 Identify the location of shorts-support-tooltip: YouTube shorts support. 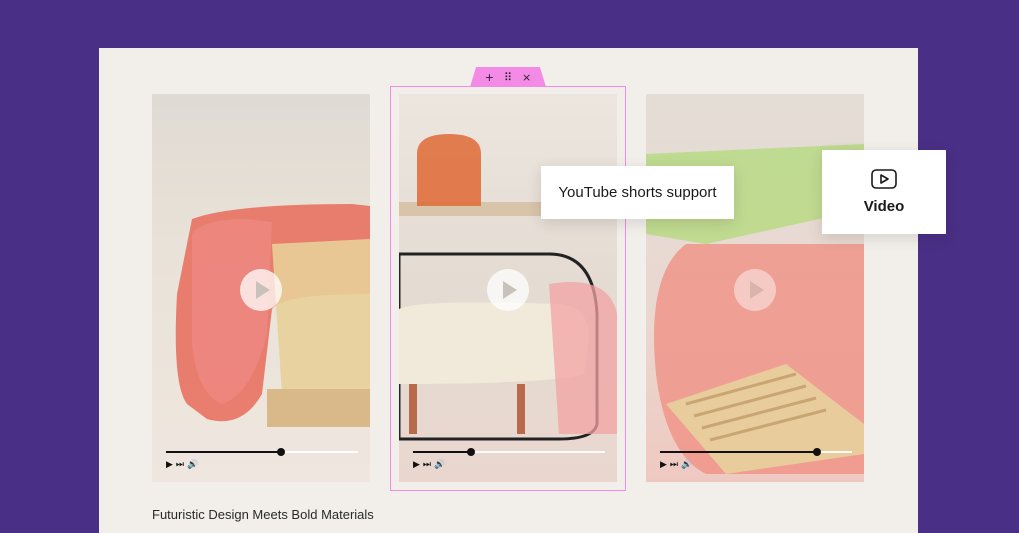
(637, 192).